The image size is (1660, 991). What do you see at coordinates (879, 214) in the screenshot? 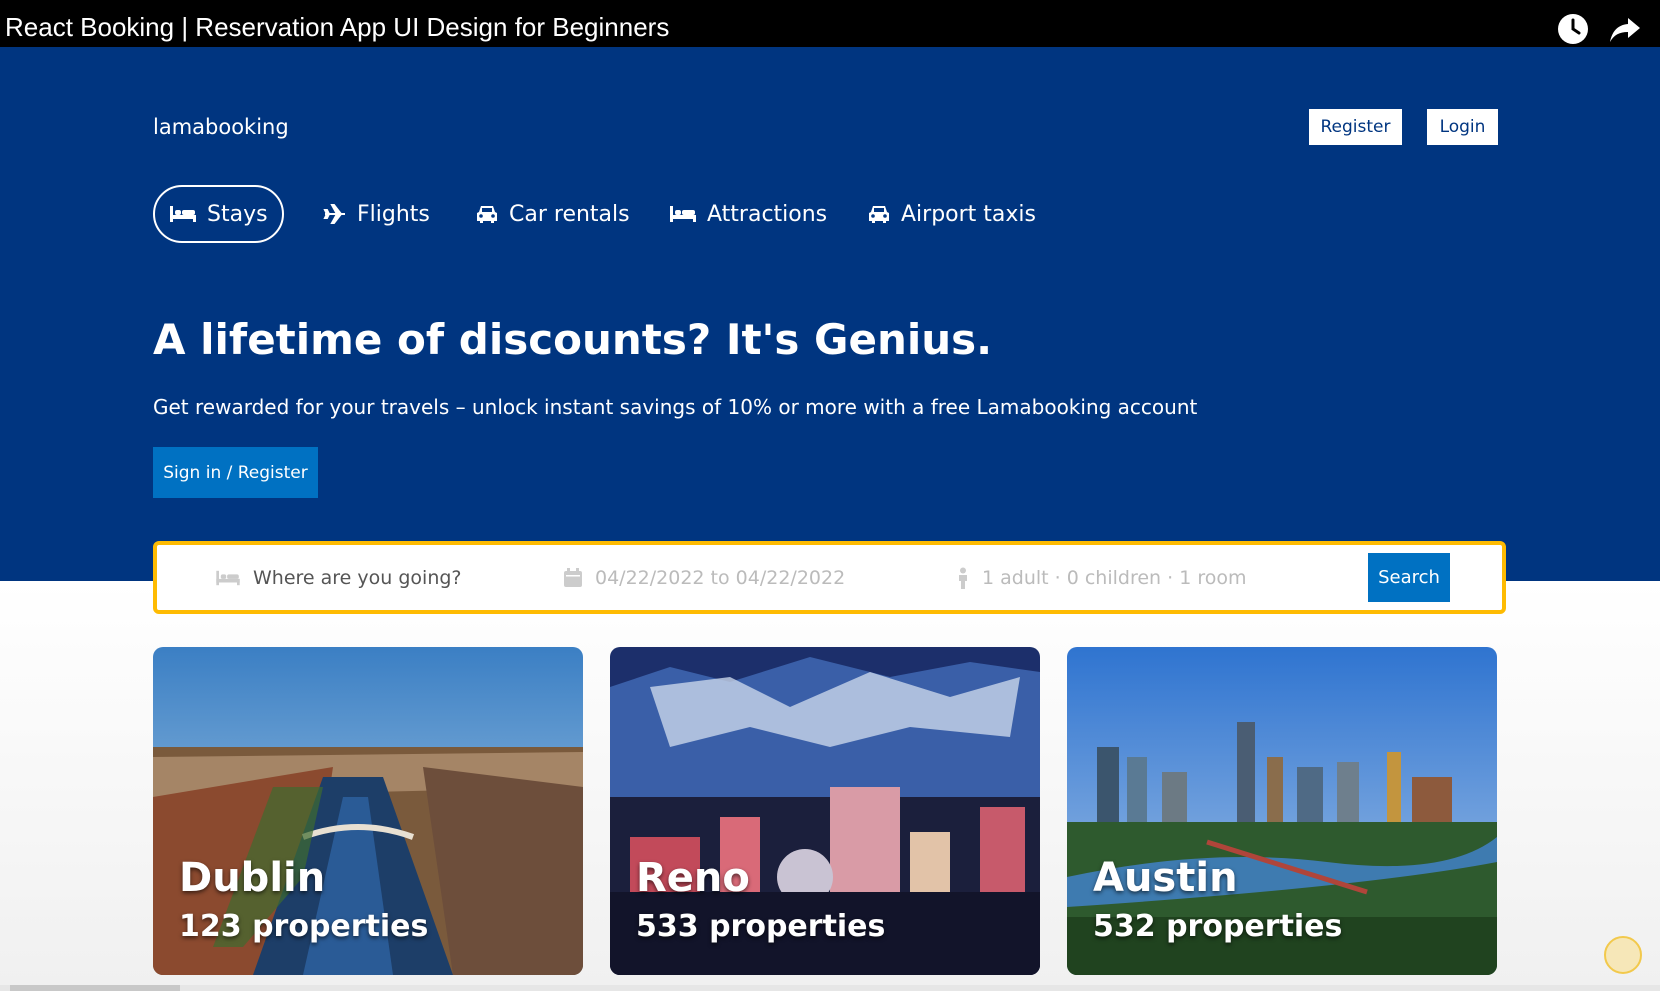
I see `taxi-icon` at bounding box center [879, 214].